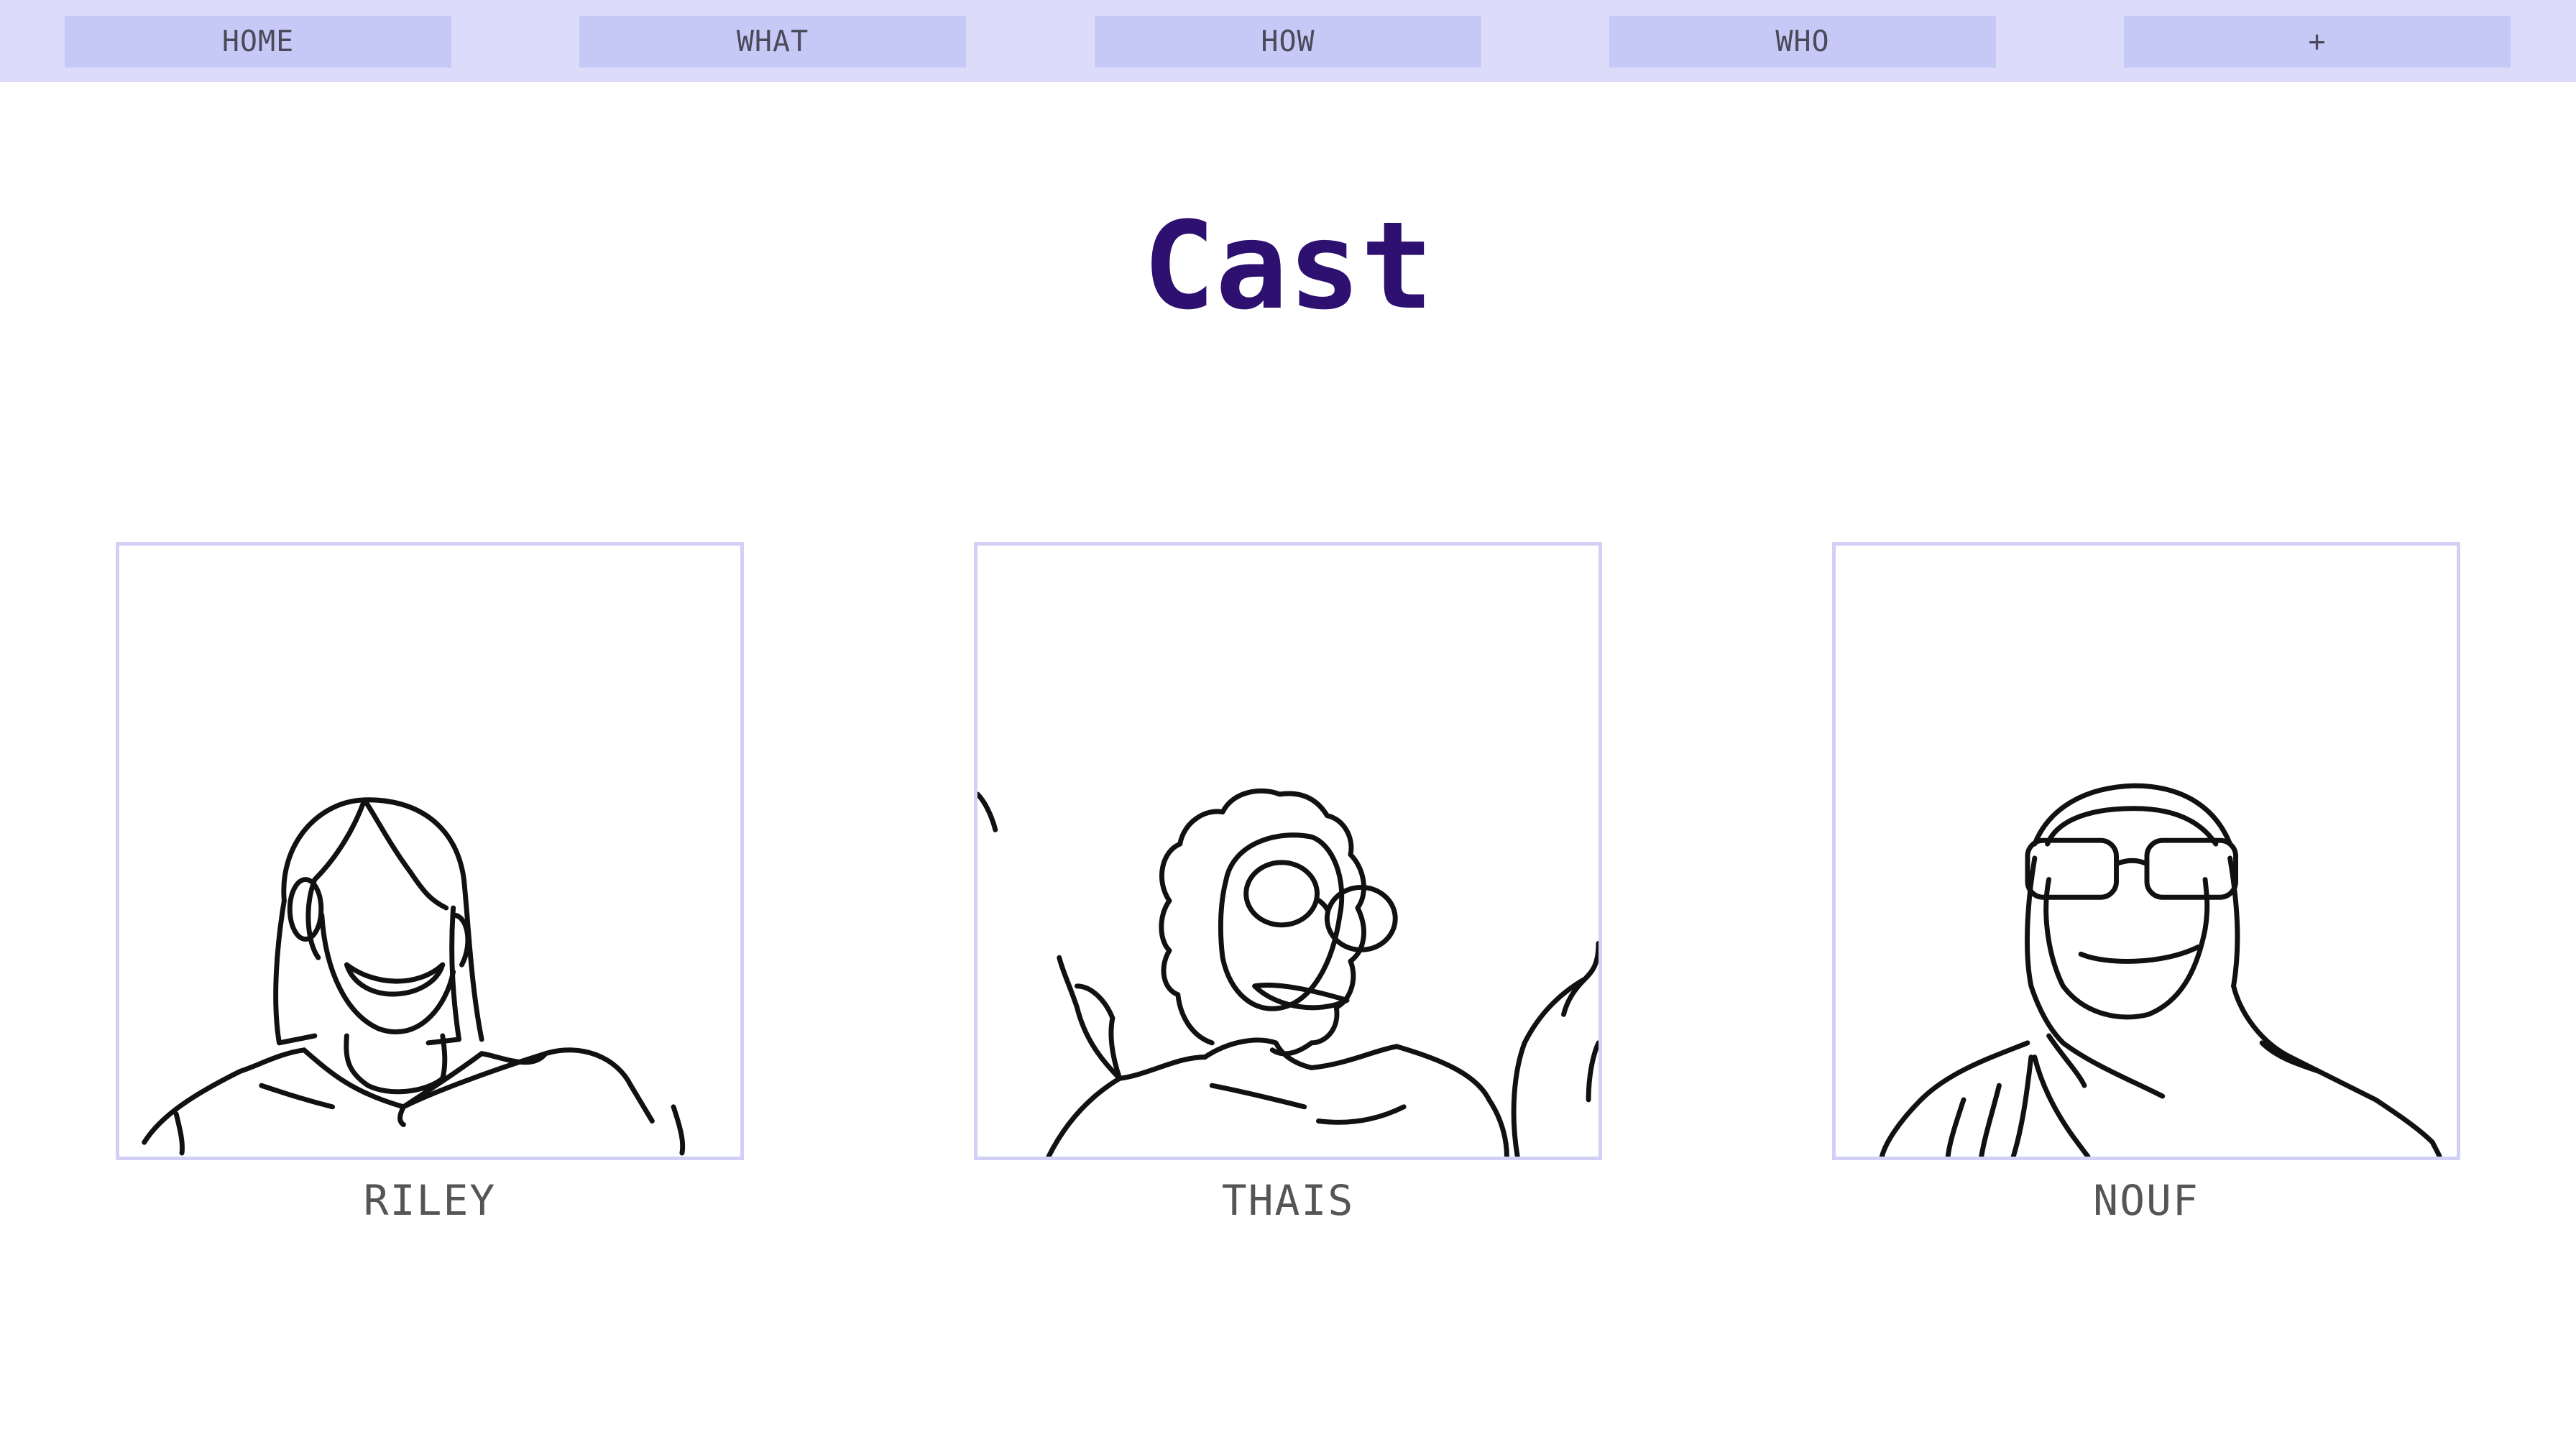 The height and width of the screenshot is (1452, 2576). I want to click on cast-card-nouf: NOUF, so click(2146, 883).